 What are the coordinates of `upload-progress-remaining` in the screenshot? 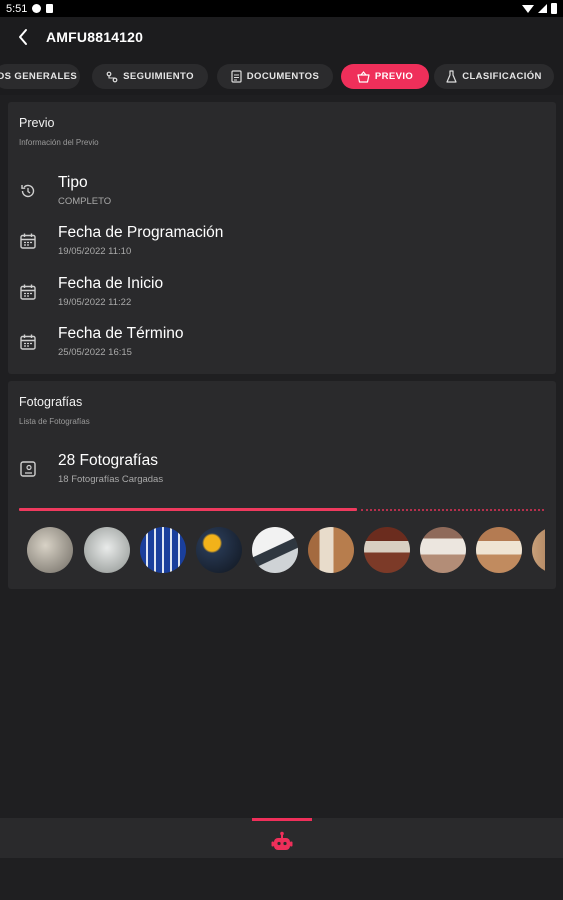 It's located at (452, 510).